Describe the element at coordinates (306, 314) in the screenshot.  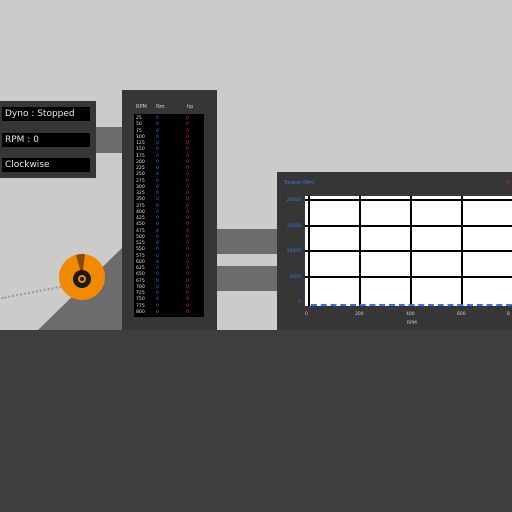
I see `x-tick: 0` at that location.